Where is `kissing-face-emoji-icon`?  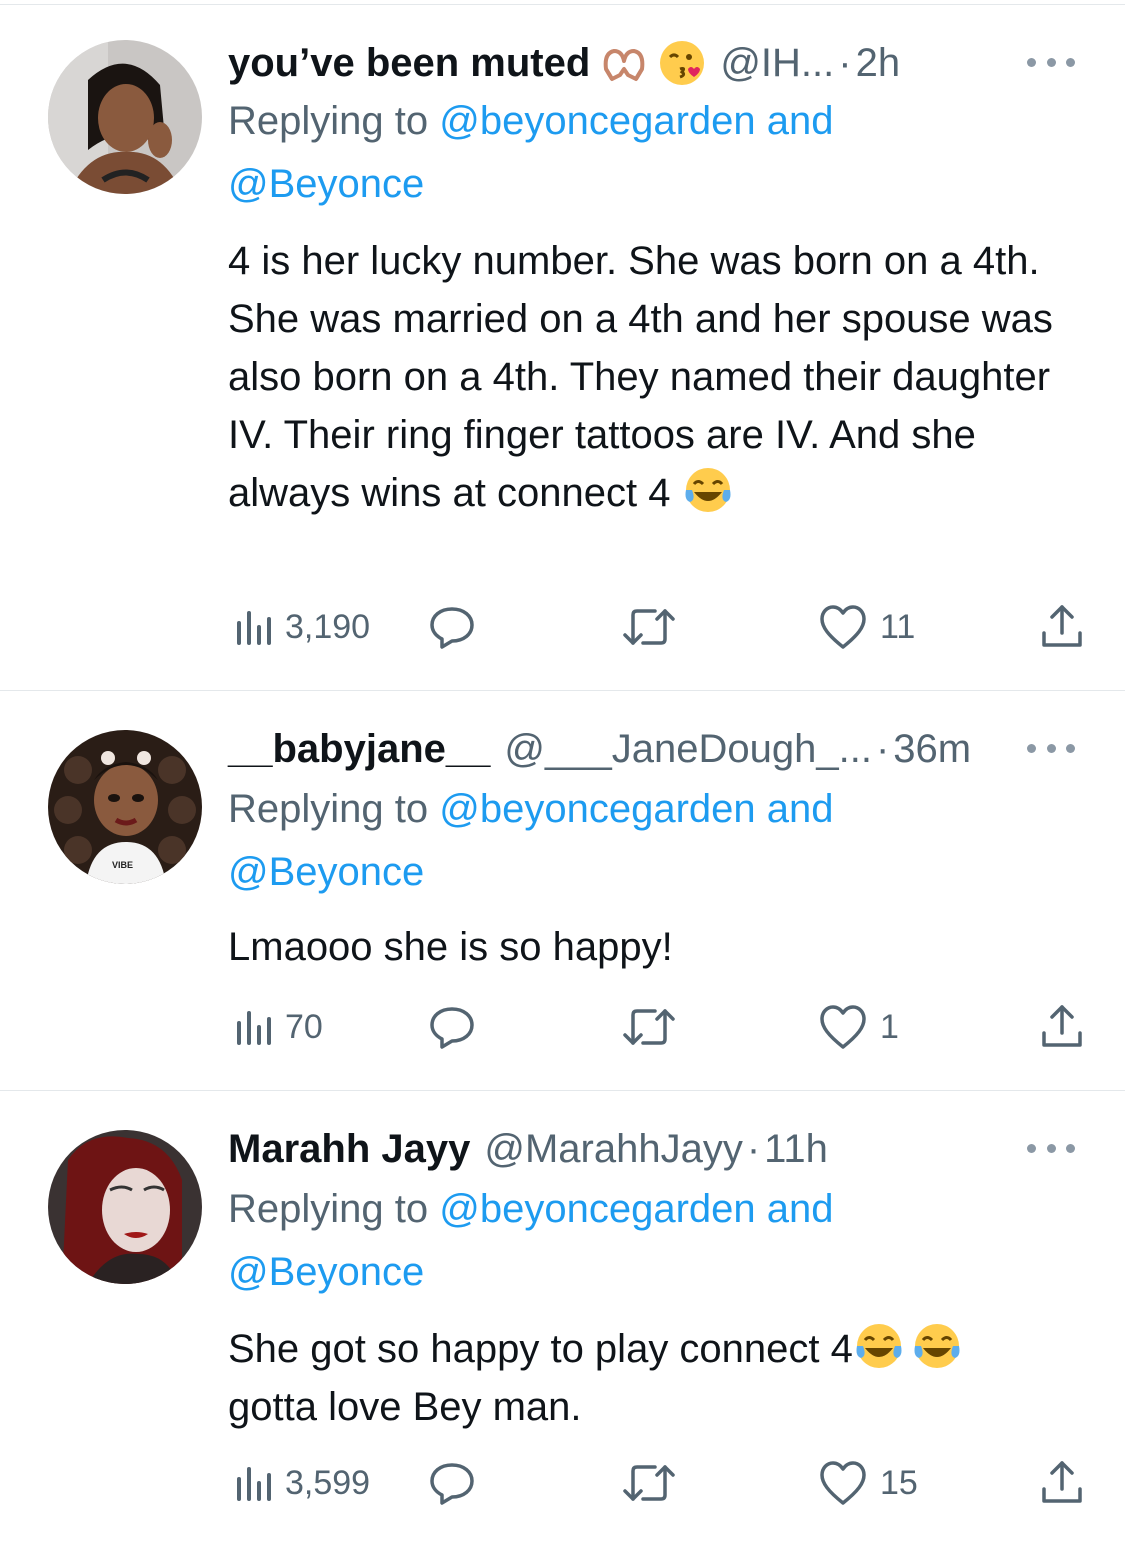 kissing-face-emoji-icon is located at coordinates (682, 63).